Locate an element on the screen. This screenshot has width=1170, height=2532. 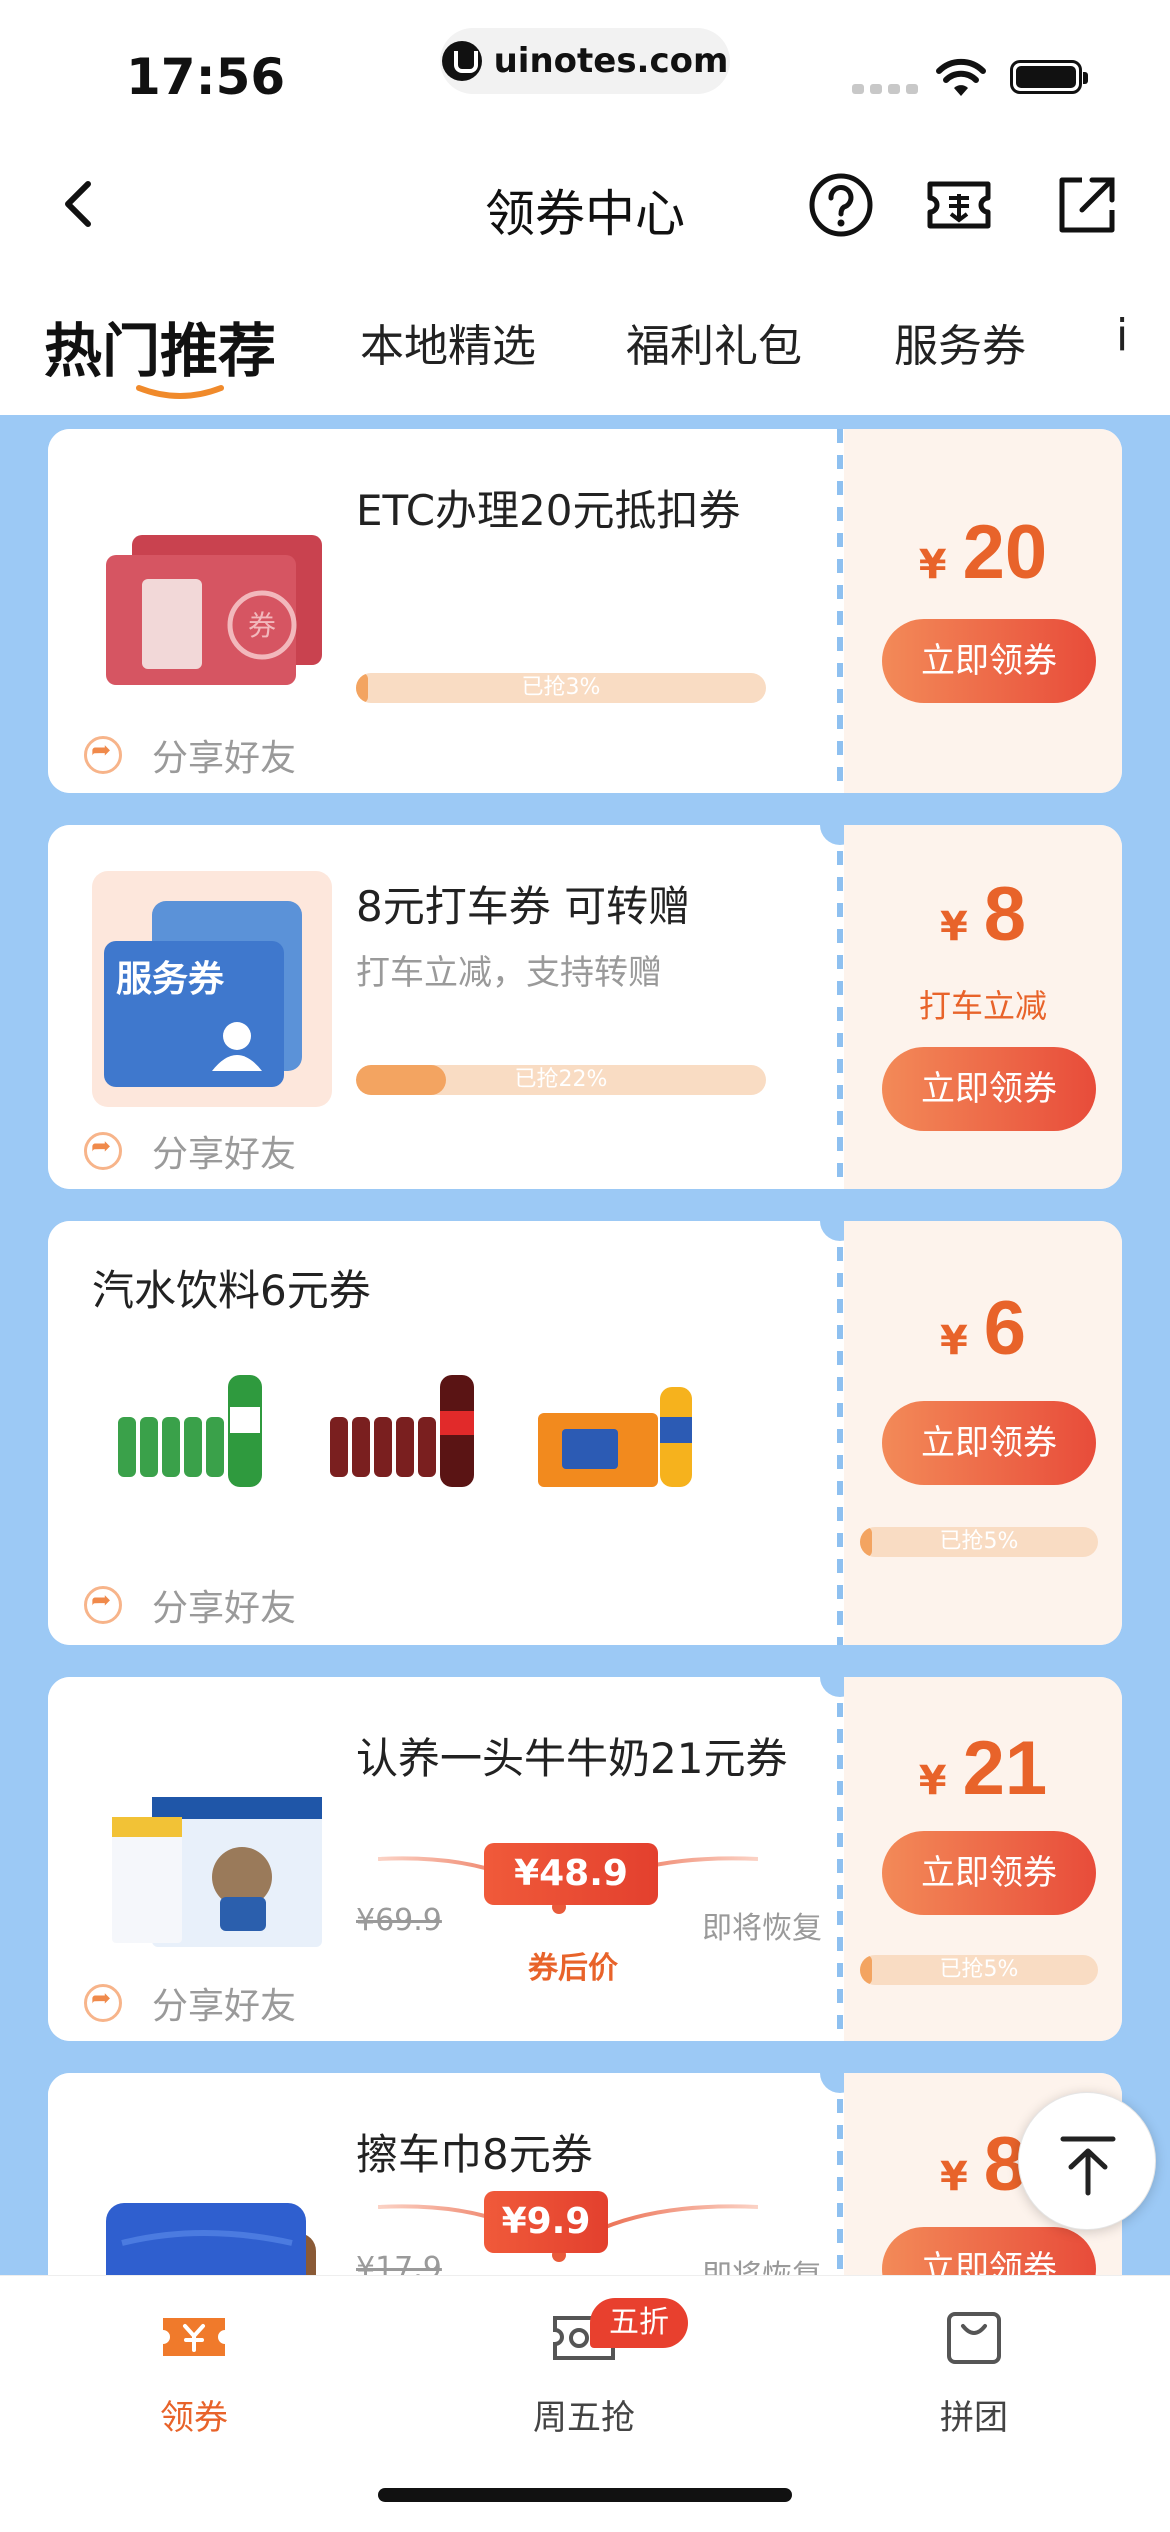
coupon-value: ¥8 is located at coordinates (983, 914).